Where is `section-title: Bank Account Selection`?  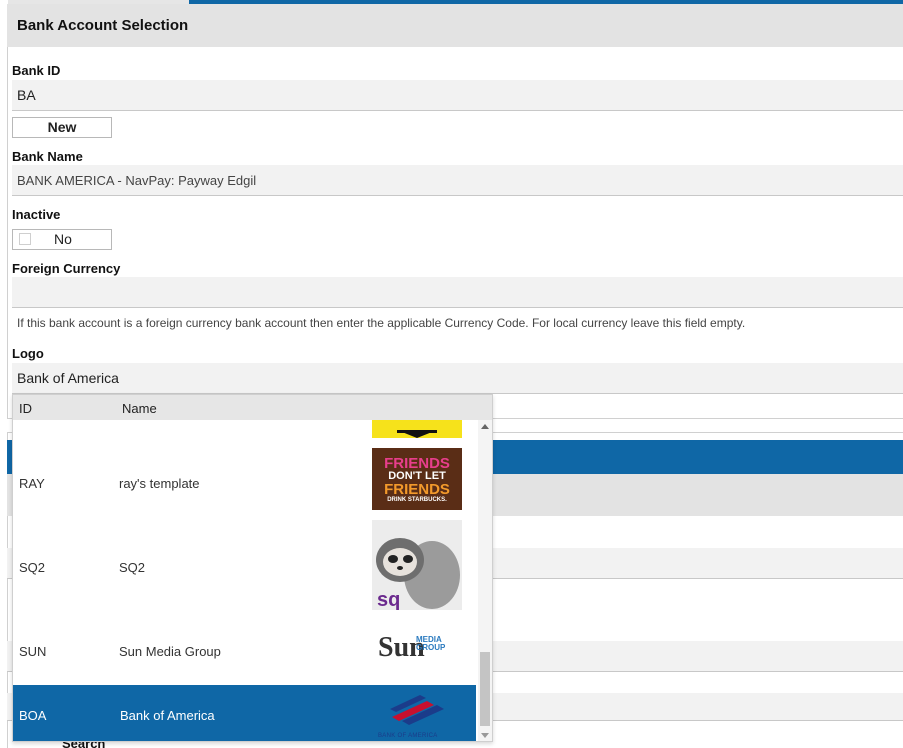 section-title: Bank Account Selection is located at coordinates (103, 25).